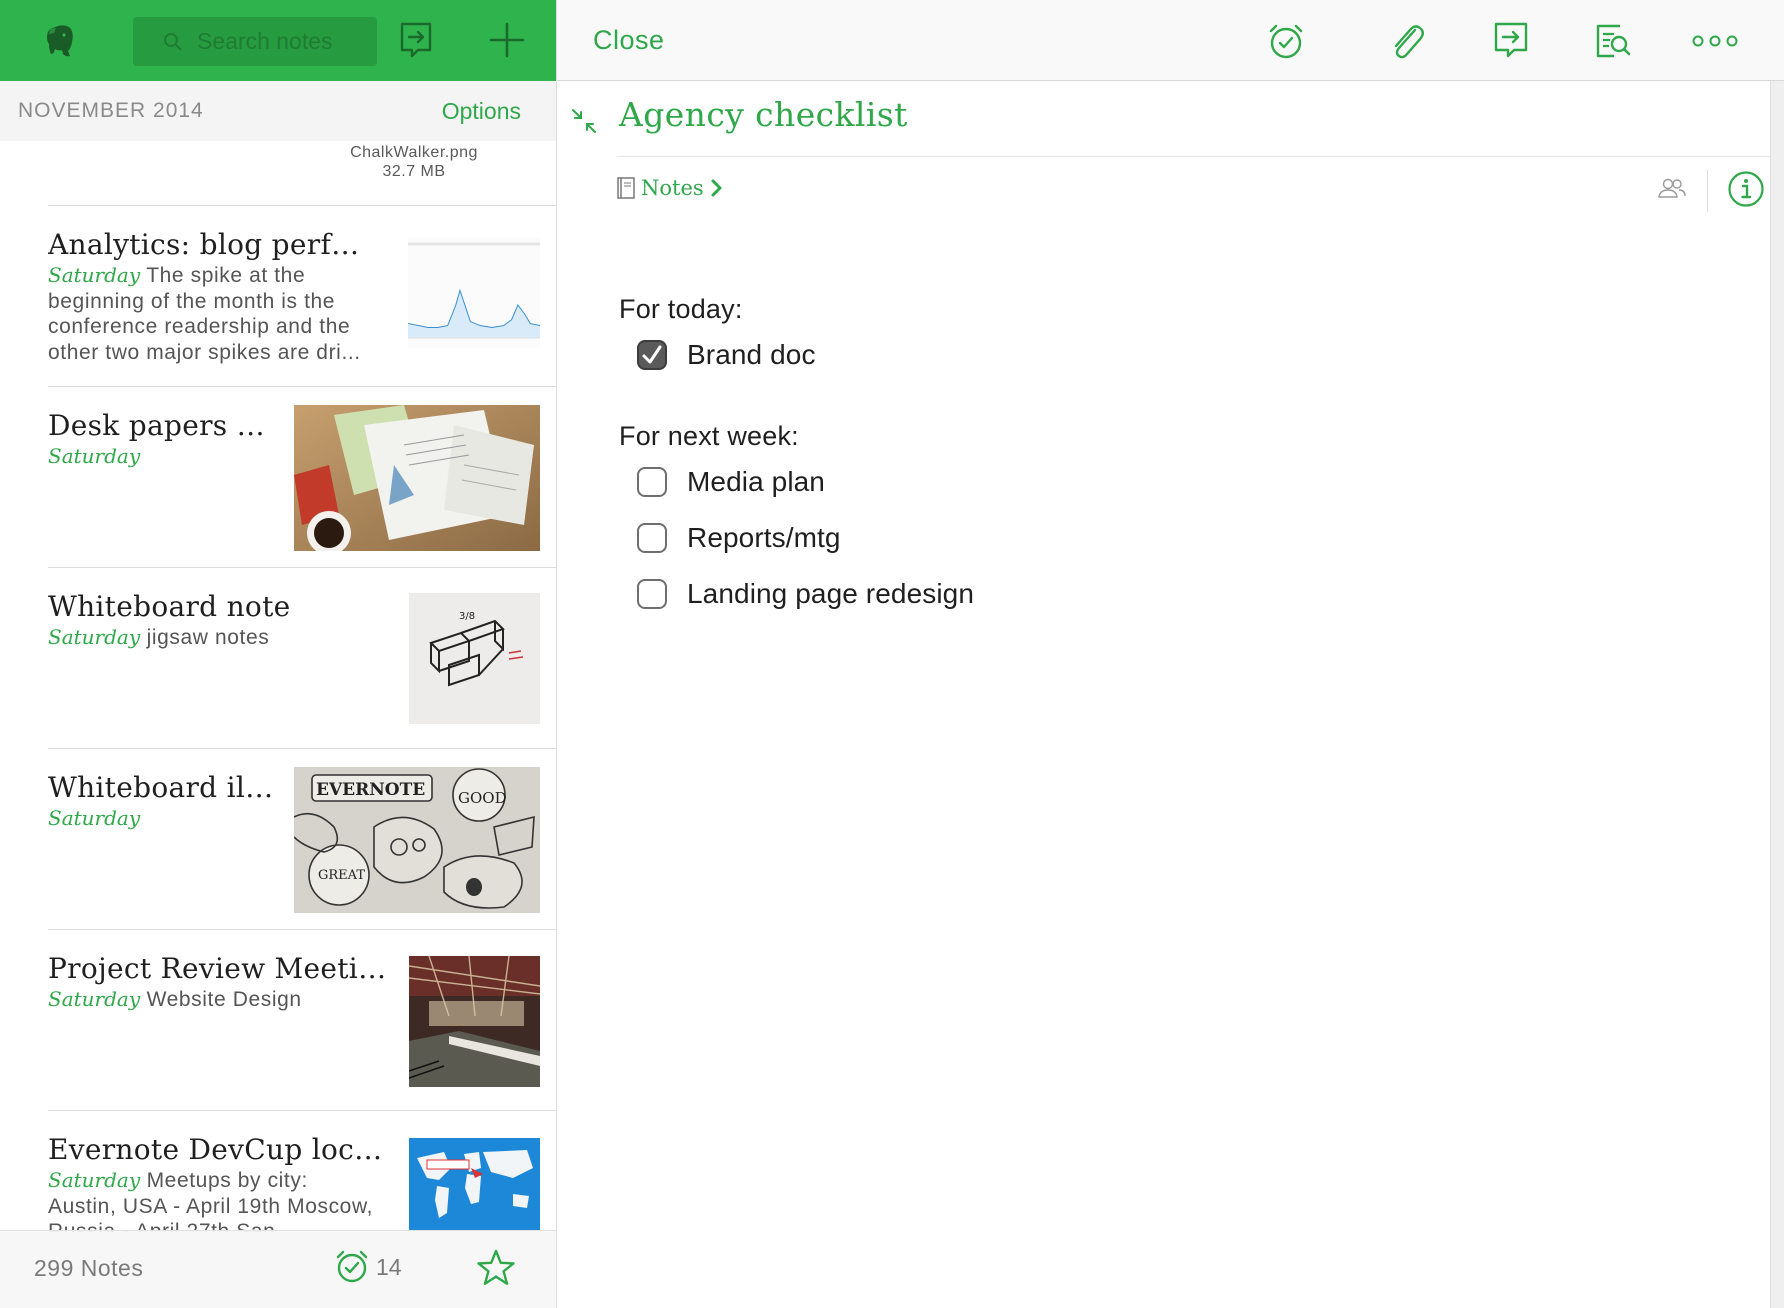  Describe the element at coordinates (709, 436) in the screenshot. I see `section-heading: For next week:` at that location.